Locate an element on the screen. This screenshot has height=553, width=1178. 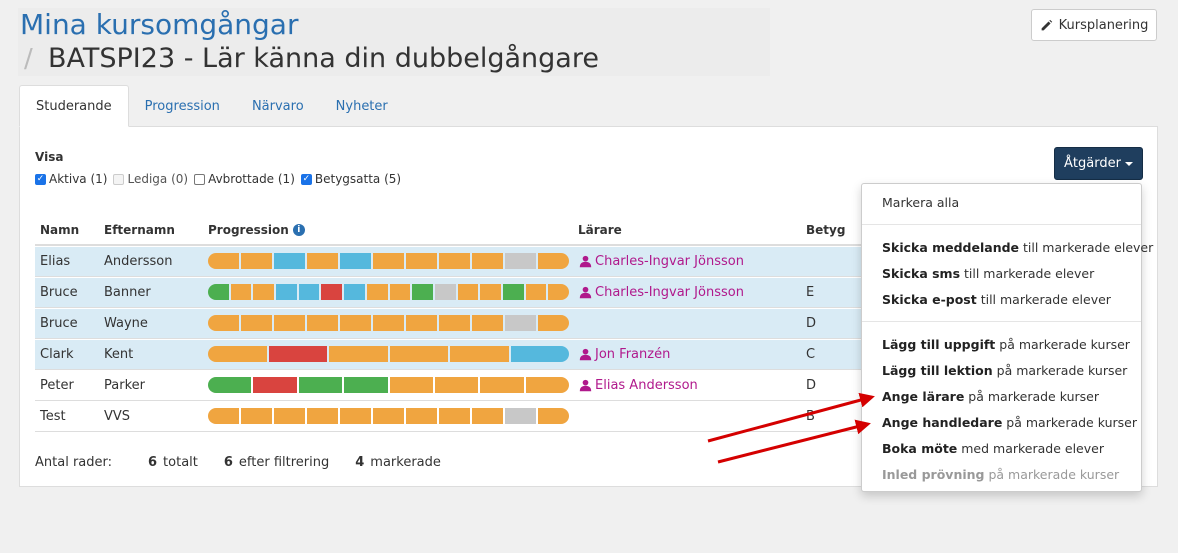
table-row: Clark Kent Jon Franzén C is located at coordinates (455, 355).